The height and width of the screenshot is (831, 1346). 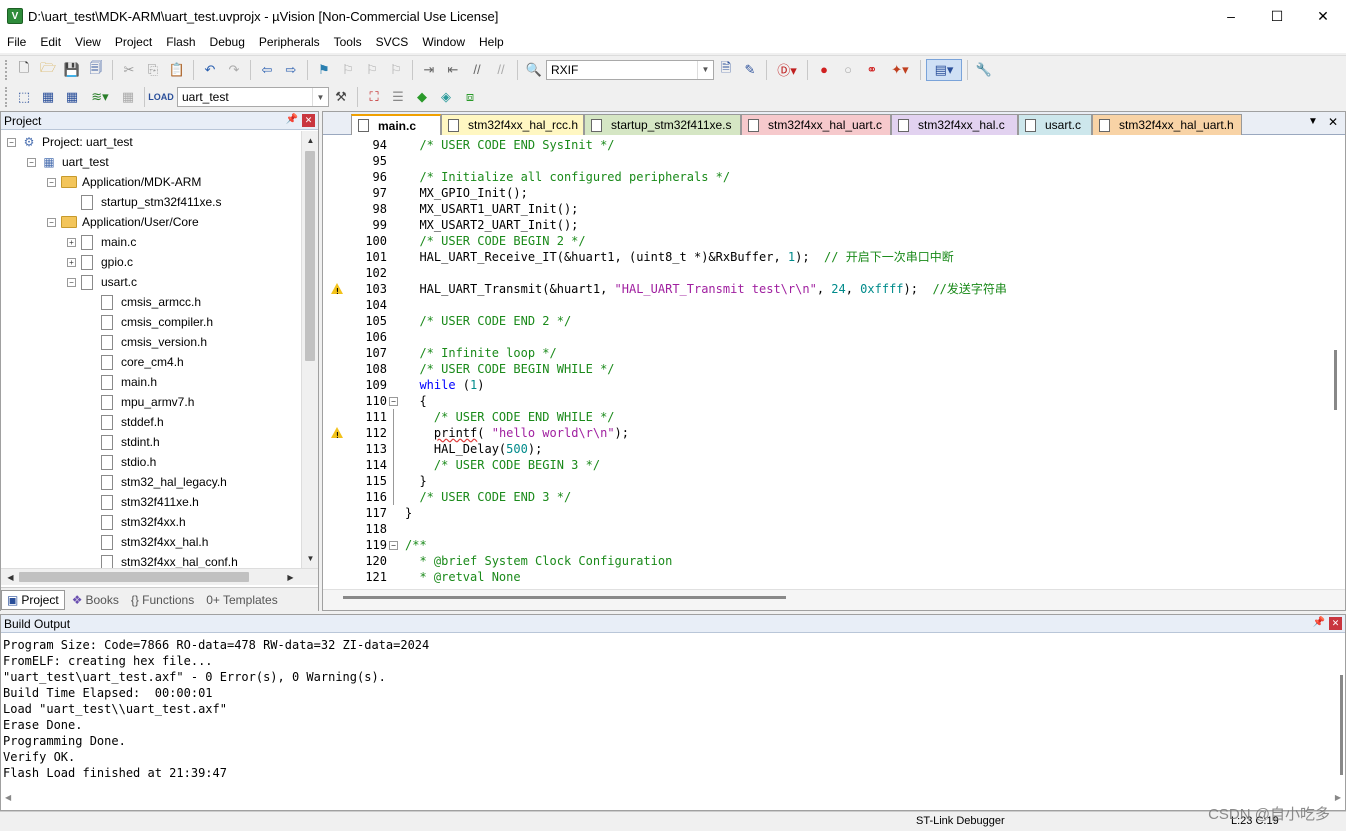 I want to click on code-line: 98 MX_USART1_UART_Init();, so click(x=825, y=209).